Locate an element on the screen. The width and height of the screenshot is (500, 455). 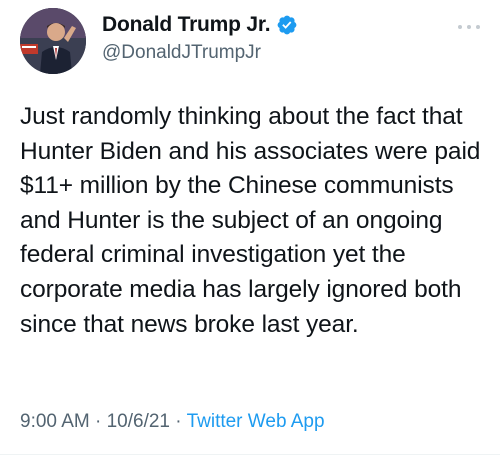
author-names: Donald Trump Jr. @DonaldJTrumpJr is located at coordinates (200, 38).